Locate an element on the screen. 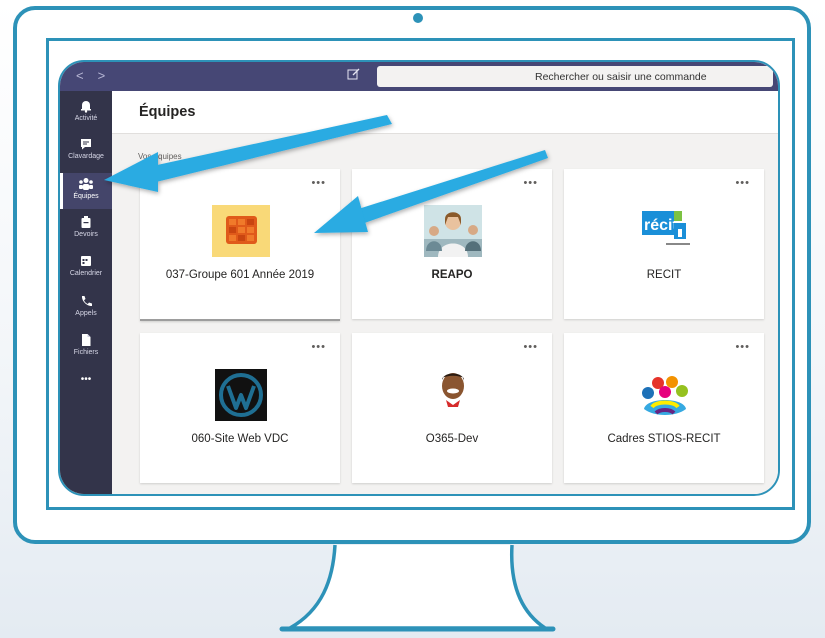  team-card: ••• récit RECIT is located at coordinates (664, 244).